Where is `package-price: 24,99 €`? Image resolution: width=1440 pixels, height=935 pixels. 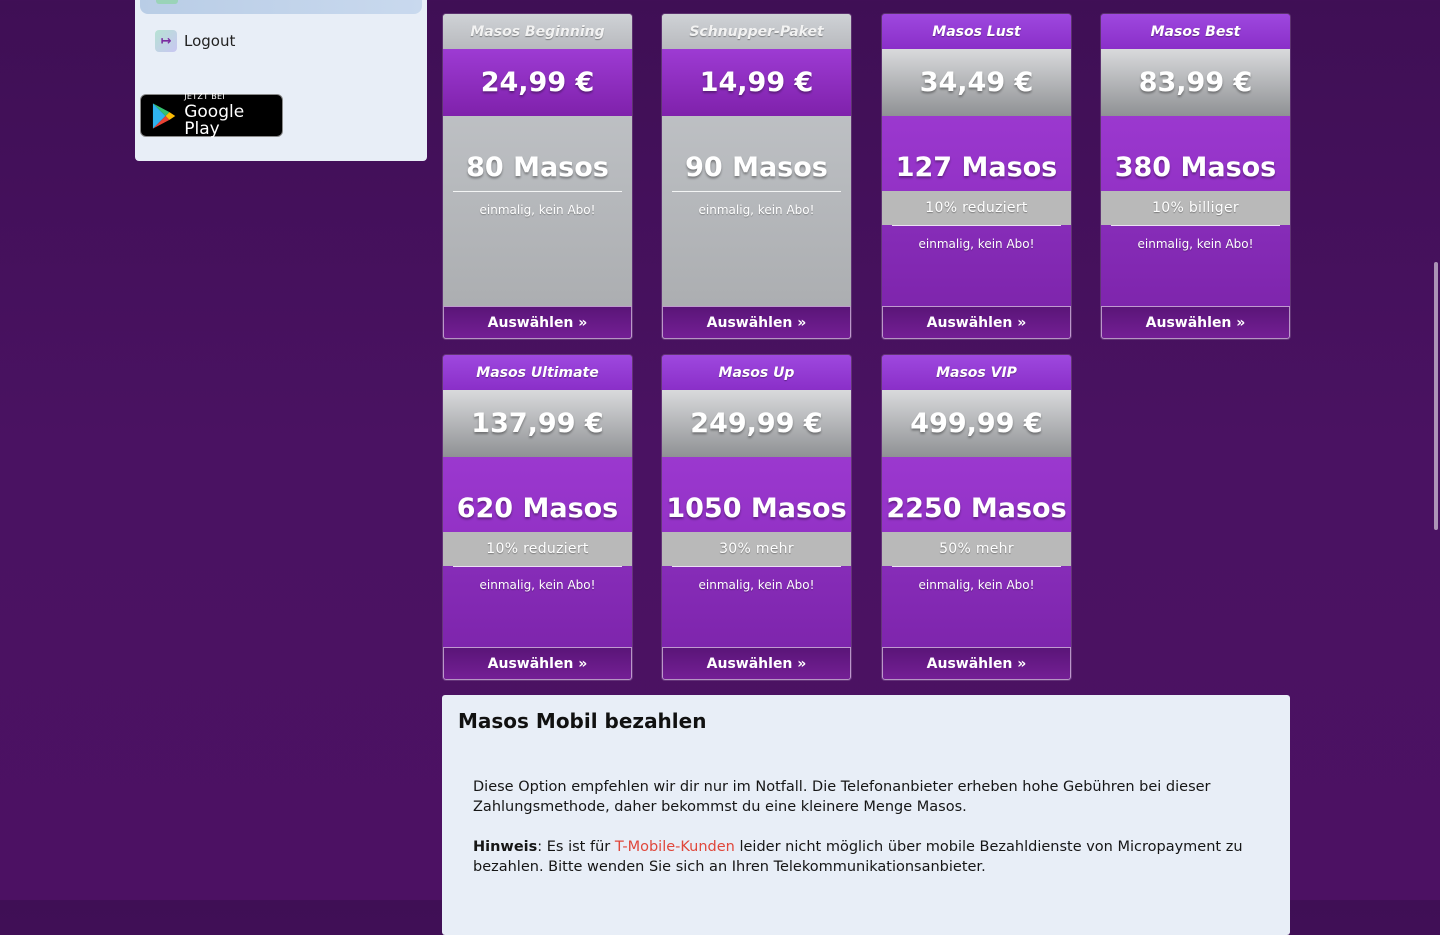
package-price: 24,99 € is located at coordinates (537, 82).